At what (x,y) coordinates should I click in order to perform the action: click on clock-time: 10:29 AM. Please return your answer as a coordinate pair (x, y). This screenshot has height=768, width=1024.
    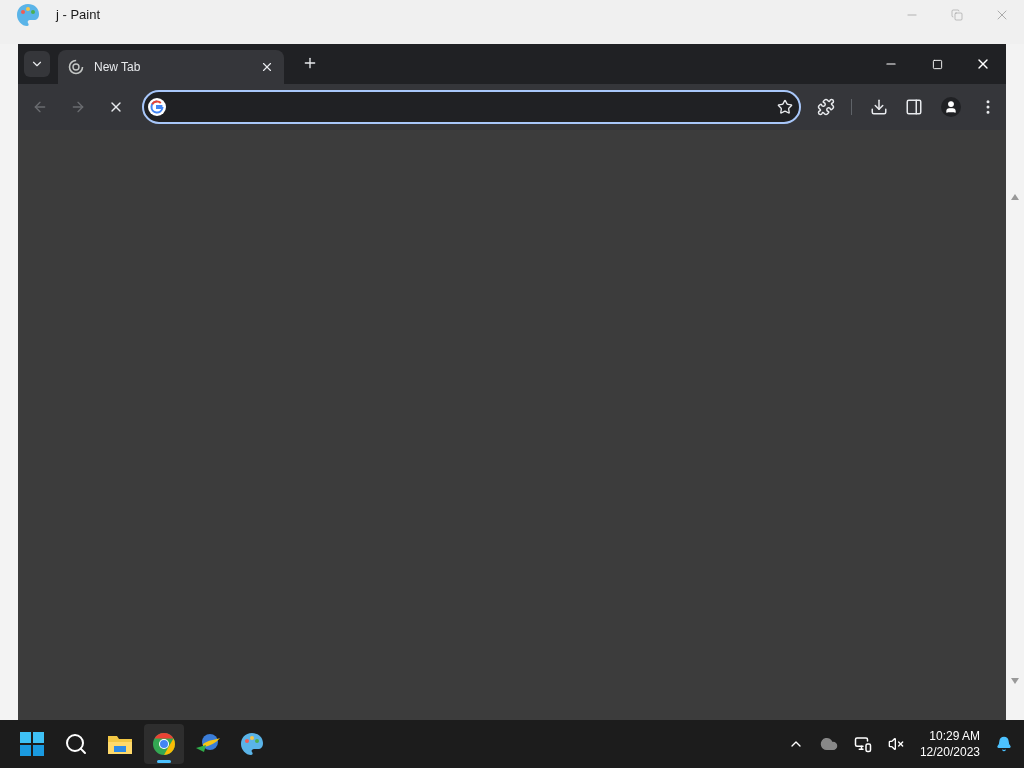
    Looking at the image, I should click on (954, 736).